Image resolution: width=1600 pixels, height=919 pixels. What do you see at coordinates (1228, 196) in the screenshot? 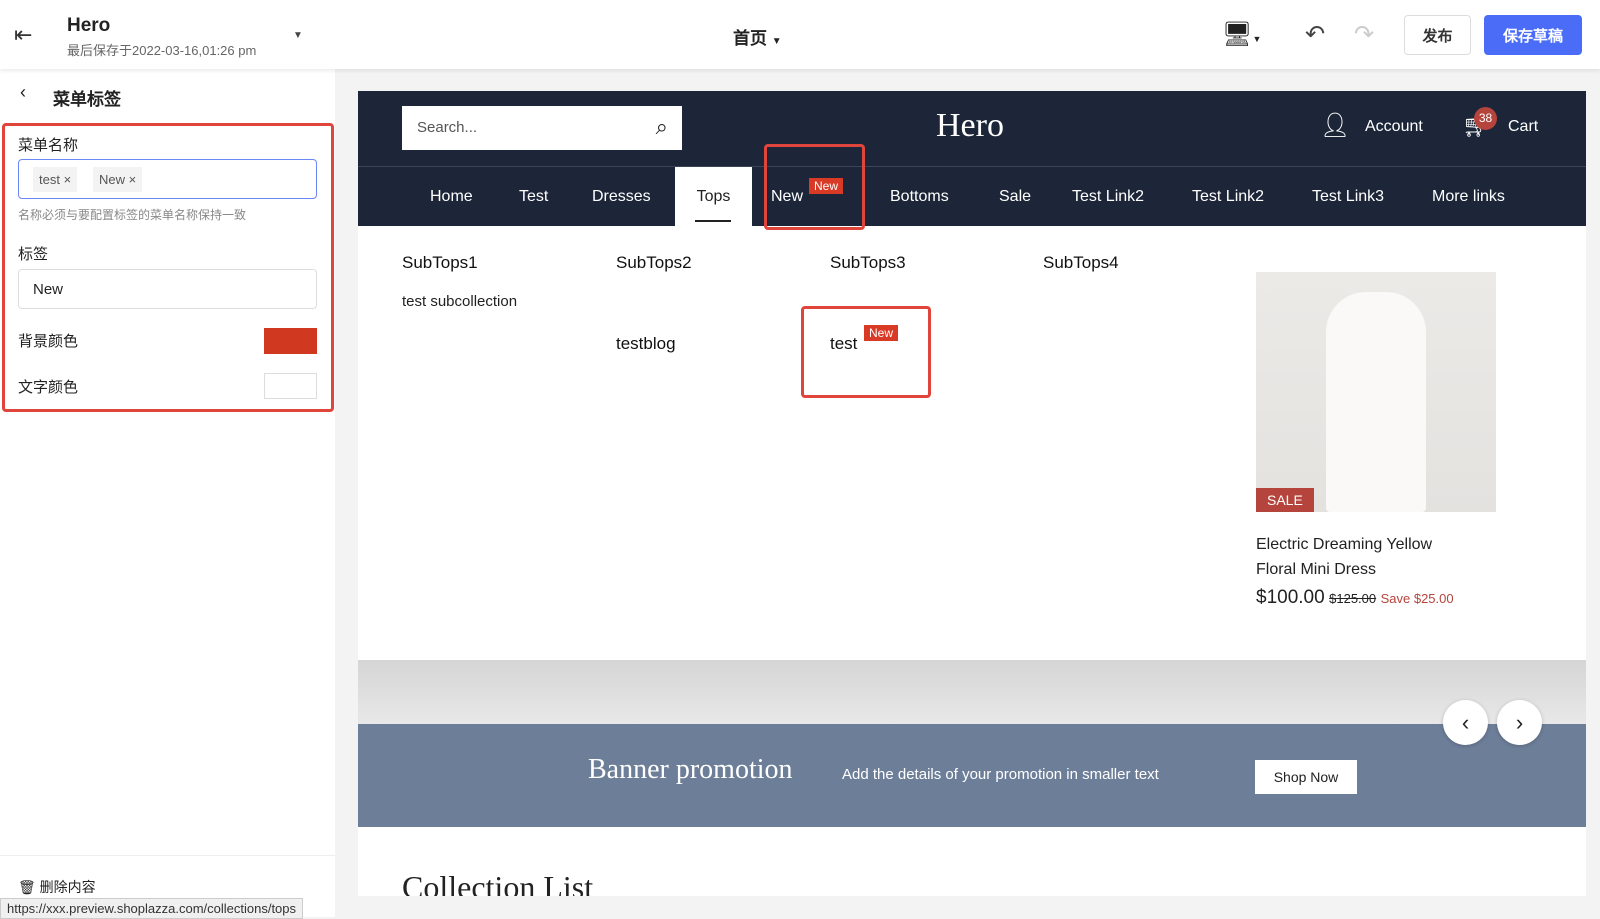
I see `nav-test-link2-b: Test Link2` at bounding box center [1228, 196].